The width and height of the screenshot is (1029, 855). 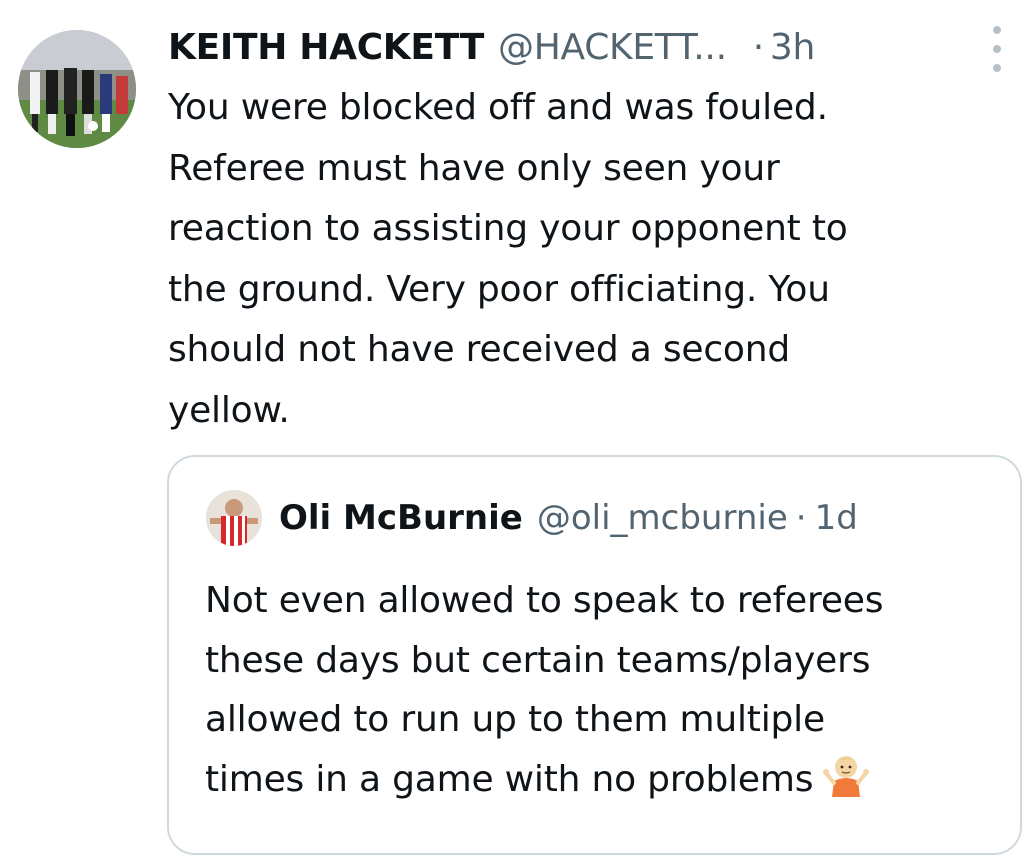 I want to click on more-options-icon, so click(x=997, y=49).